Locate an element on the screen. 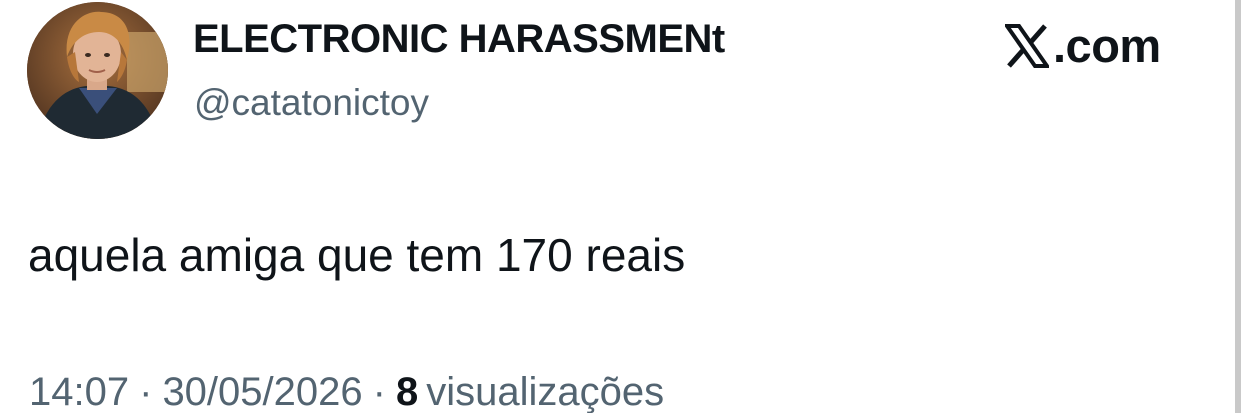 The height and width of the screenshot is (413, 1241). right-edge-divider is located at coordinates (1238, 206).